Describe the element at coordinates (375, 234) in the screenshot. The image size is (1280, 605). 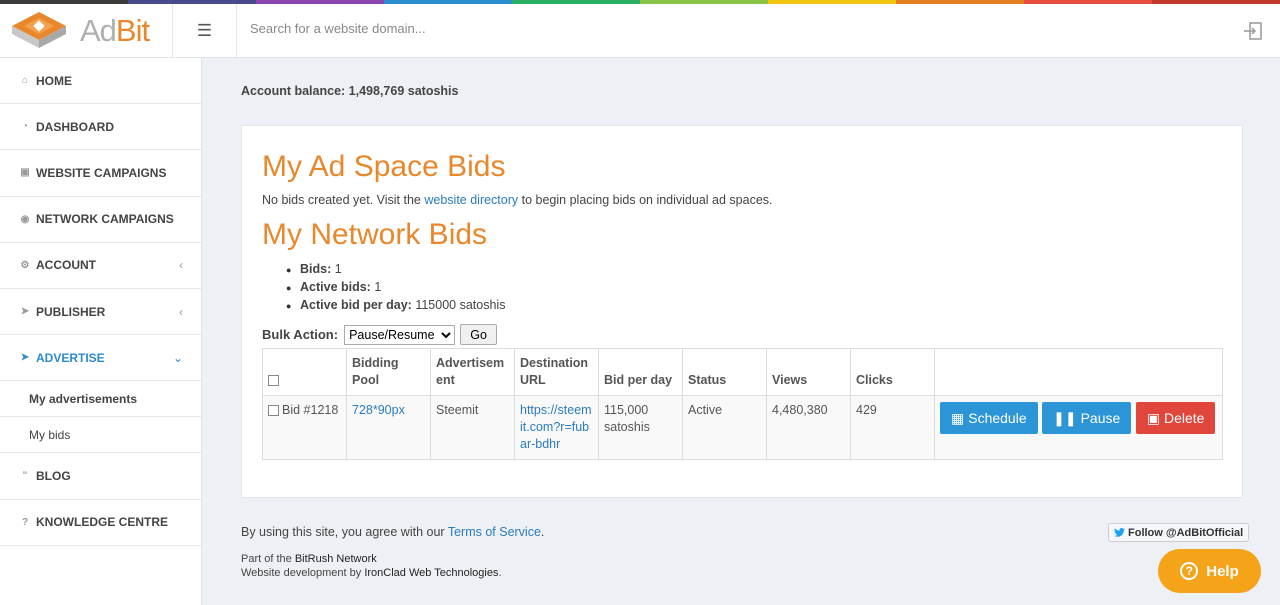
I see `network-bids-title: My Network Bids` at that location.